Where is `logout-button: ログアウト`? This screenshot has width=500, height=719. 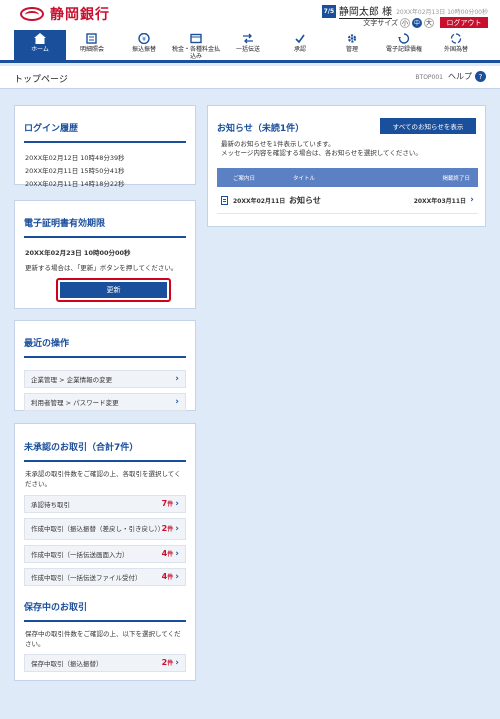 logout-button: ログアウト is located at coordinates (464, 22).